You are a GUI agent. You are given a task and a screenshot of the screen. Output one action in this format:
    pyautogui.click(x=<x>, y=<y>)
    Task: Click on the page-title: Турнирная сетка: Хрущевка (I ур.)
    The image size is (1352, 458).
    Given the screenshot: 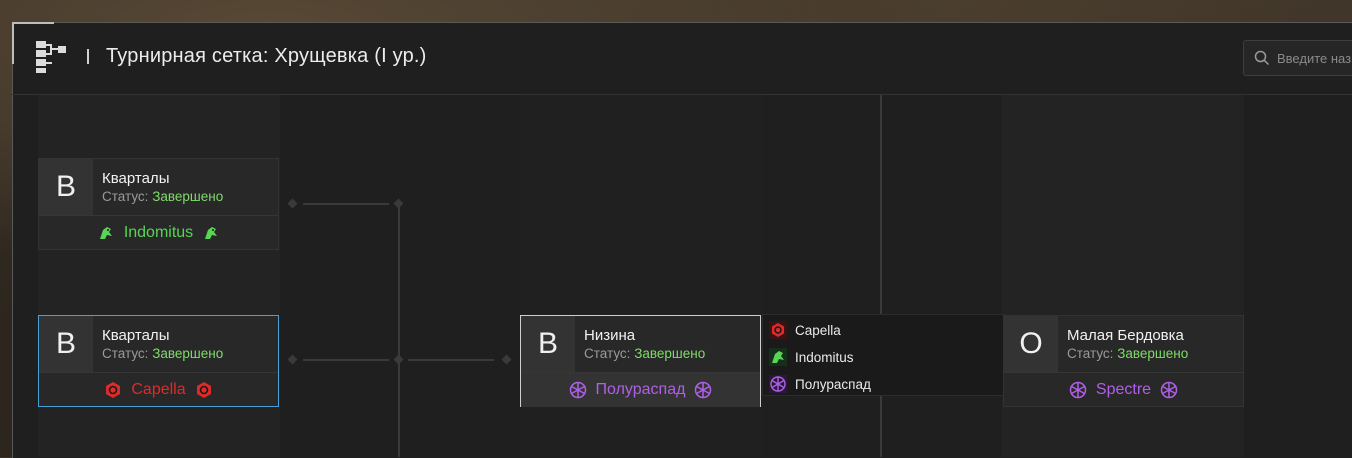 What is the action you would take?
    pyautogui.click(x=266, y=56)
    